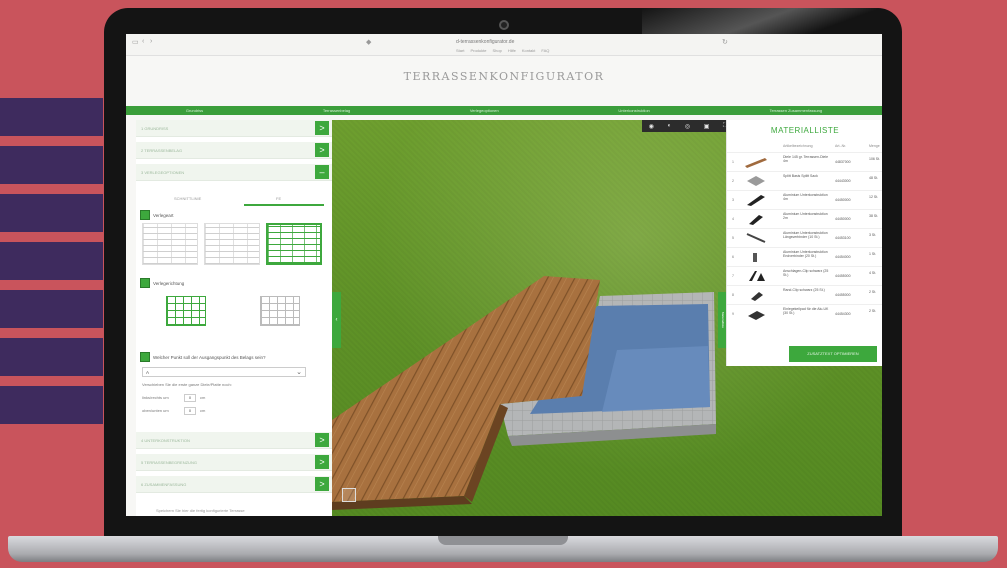  What do you see at coordinates (529, 50) in the screenshot?
I see `site-link: Kontakt` at bounding box center [529, 50].